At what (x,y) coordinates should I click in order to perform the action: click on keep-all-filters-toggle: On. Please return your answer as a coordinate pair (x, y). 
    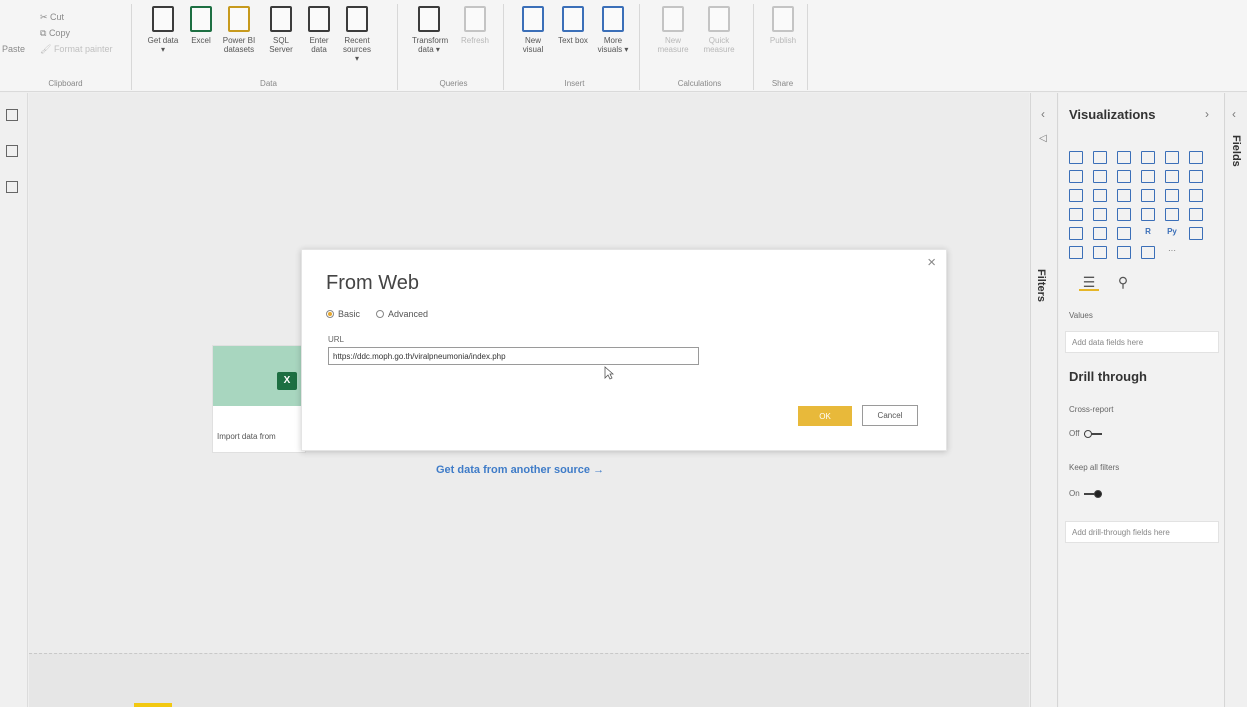
    Looking at the image, I should click on (1085, 493).